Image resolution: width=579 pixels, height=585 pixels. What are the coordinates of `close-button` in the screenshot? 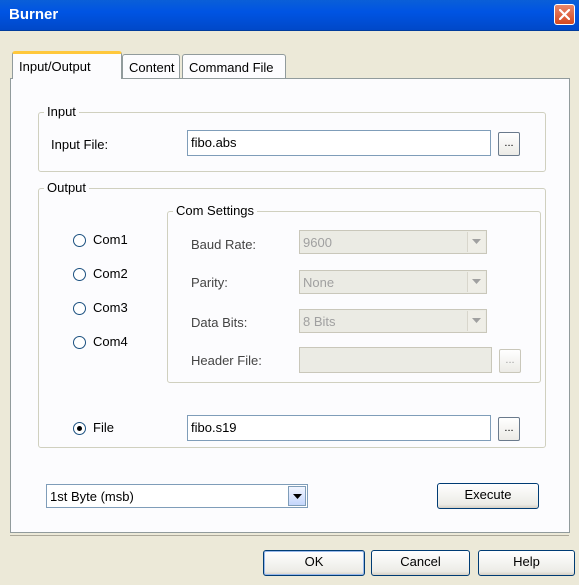 It's located at (564, 14).